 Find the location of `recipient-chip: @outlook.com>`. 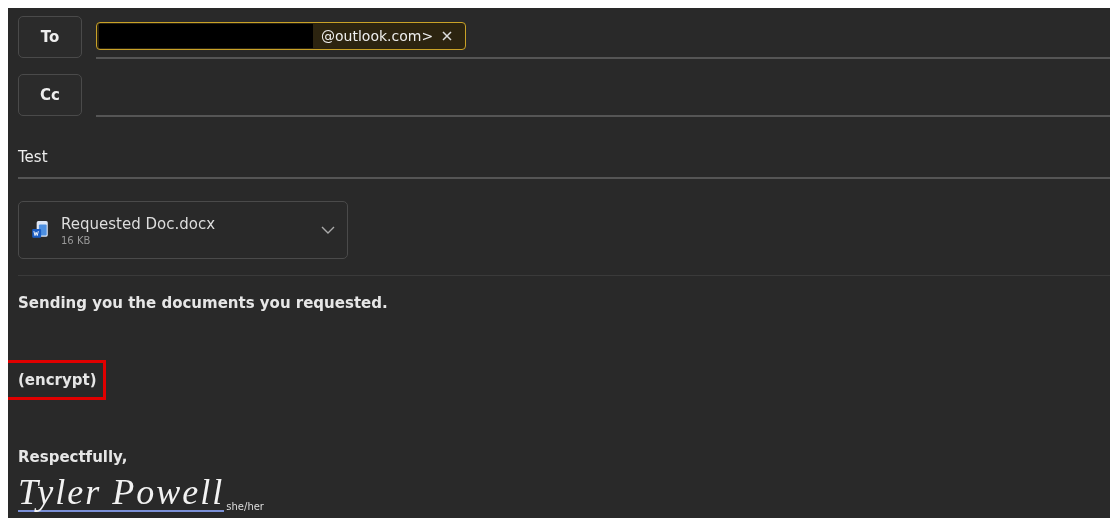

recipient-chip: @outlook.com> is located at coordinates (281, 36).